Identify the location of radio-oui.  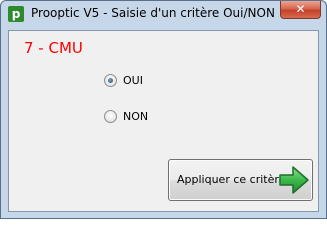
(110, 80).